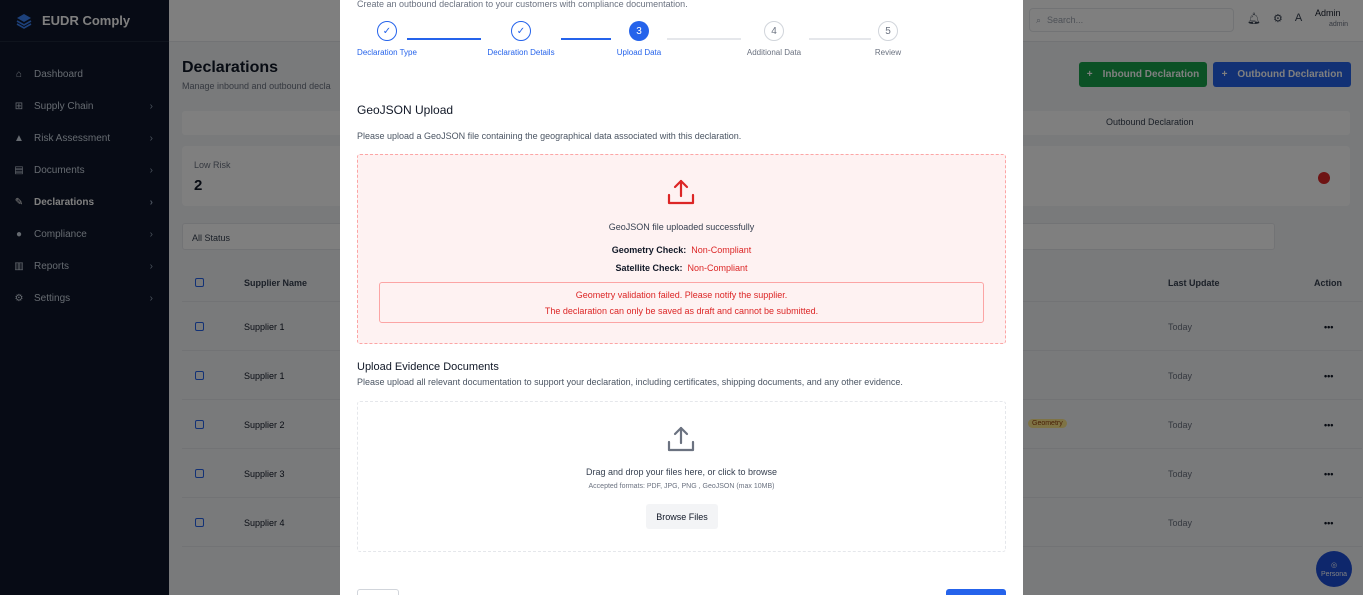 The height and width of the screenshot is (595, 1363). What do you see at coordinates (721, 250) in the screenshot?
I see `geometry-check-value: Non-Compliant` at bounding box center [721, 250].